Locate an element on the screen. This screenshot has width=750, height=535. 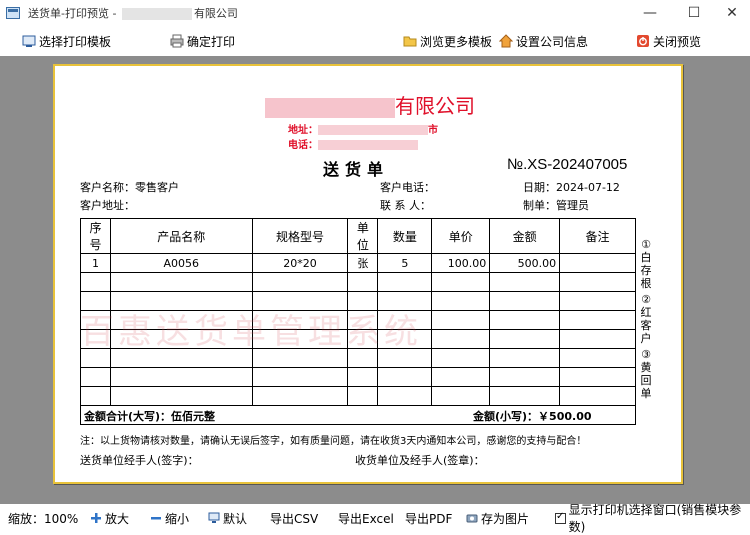
company-info-label: 设置公司信息 is located at coordinates (552, 41).